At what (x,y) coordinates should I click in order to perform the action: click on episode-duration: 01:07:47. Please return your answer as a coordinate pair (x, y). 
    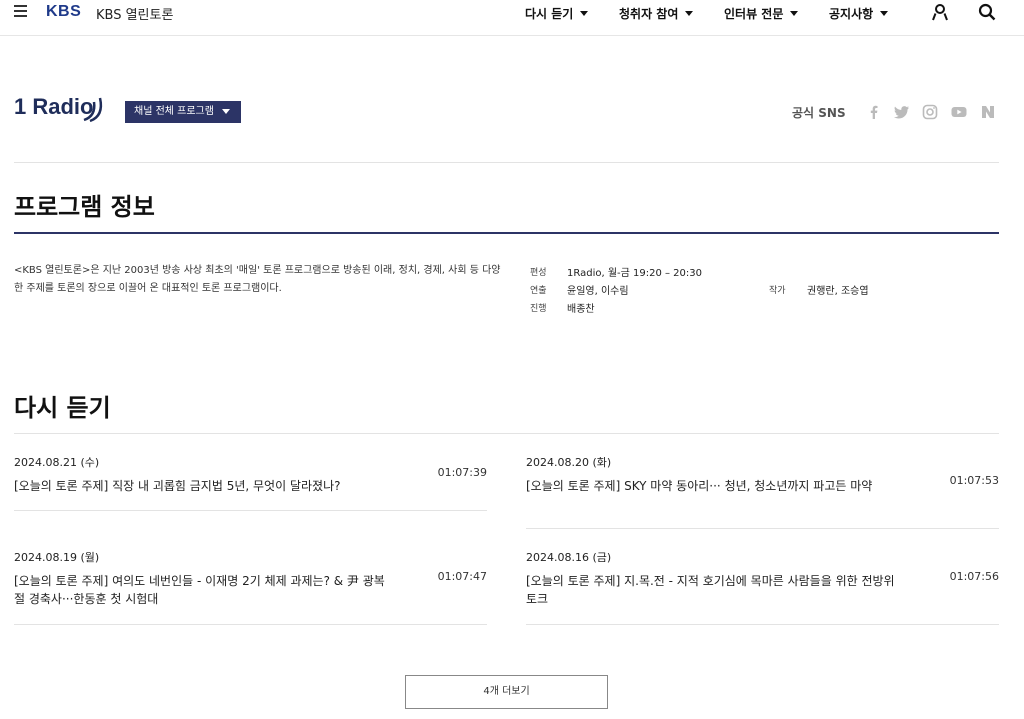
    Looking at the image, I should click on (462, 576).